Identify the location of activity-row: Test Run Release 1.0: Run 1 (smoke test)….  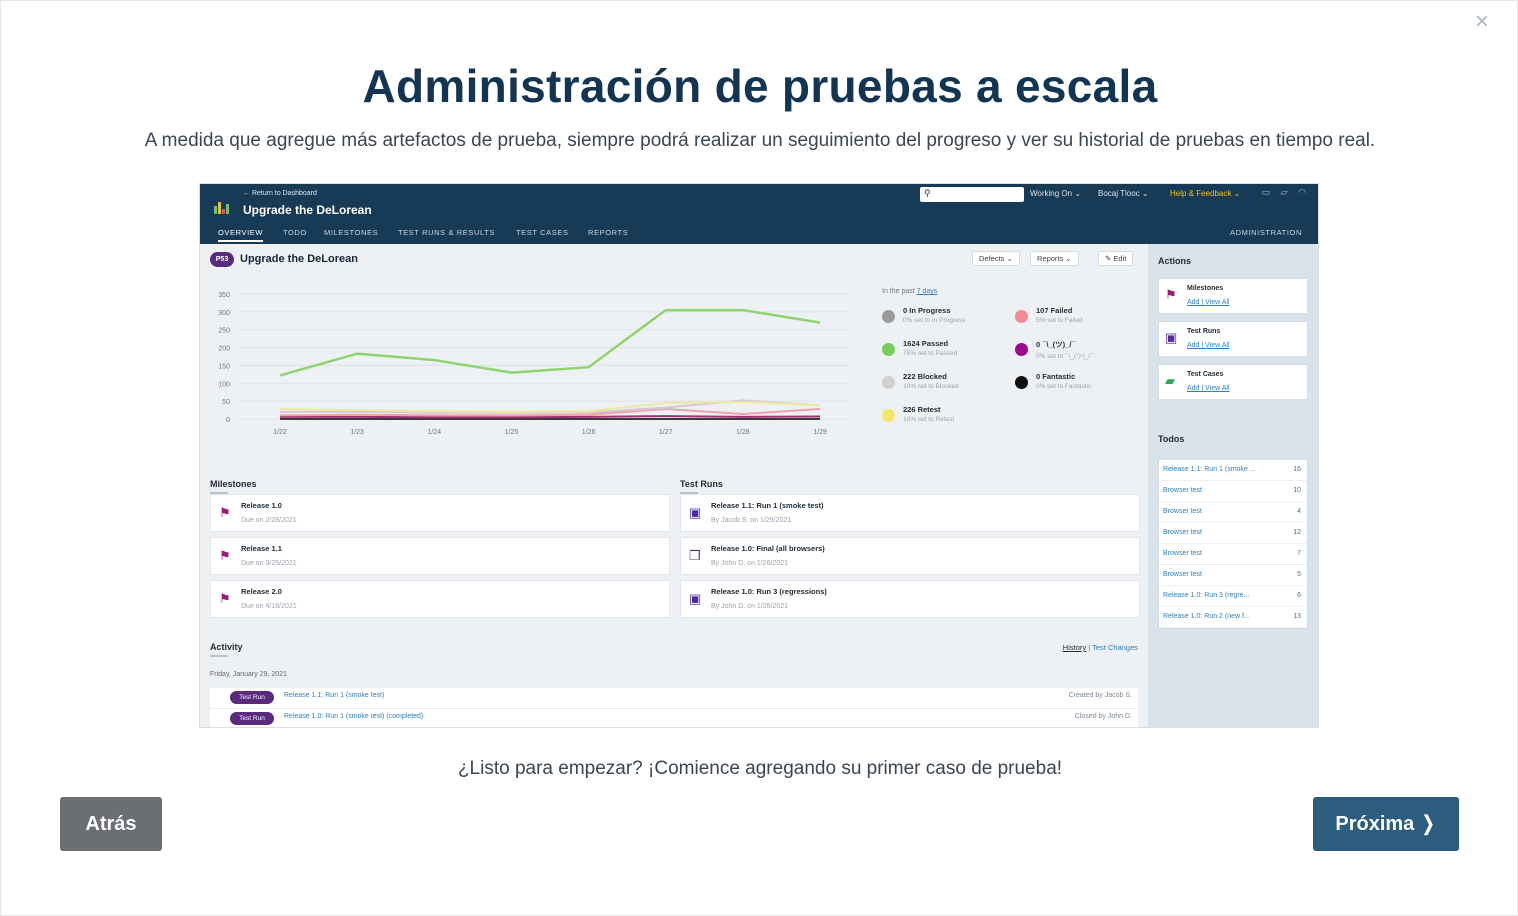
(674, 718).